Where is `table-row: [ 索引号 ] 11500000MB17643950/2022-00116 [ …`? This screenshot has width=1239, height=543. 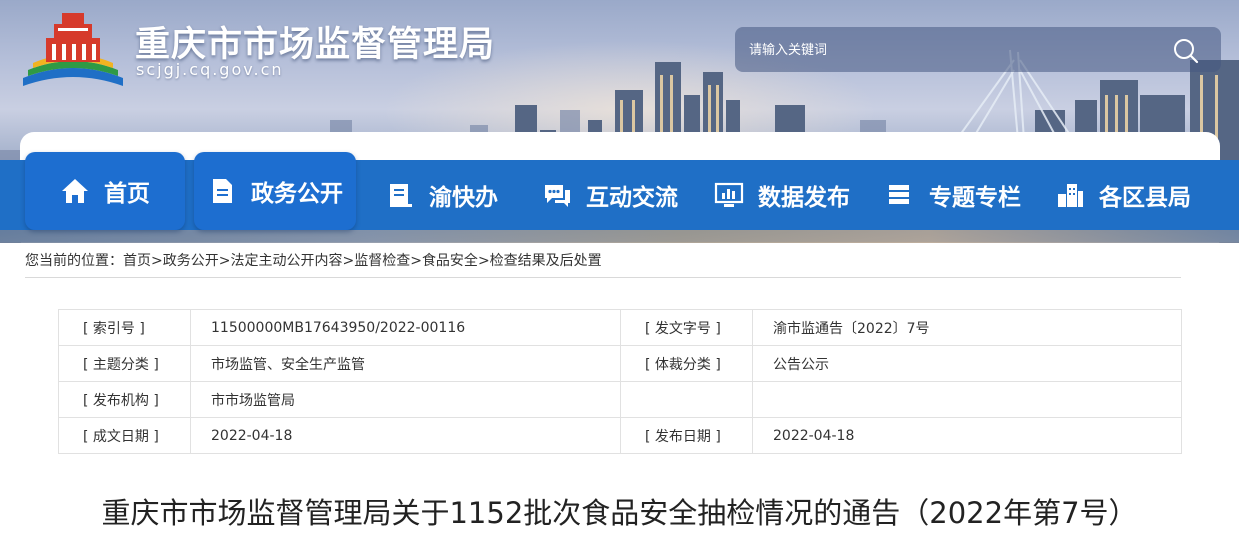 table-row: [ 索引号 ] 11500000MB17643950/2022-00116 [ … is located at coordinates (620, 327).